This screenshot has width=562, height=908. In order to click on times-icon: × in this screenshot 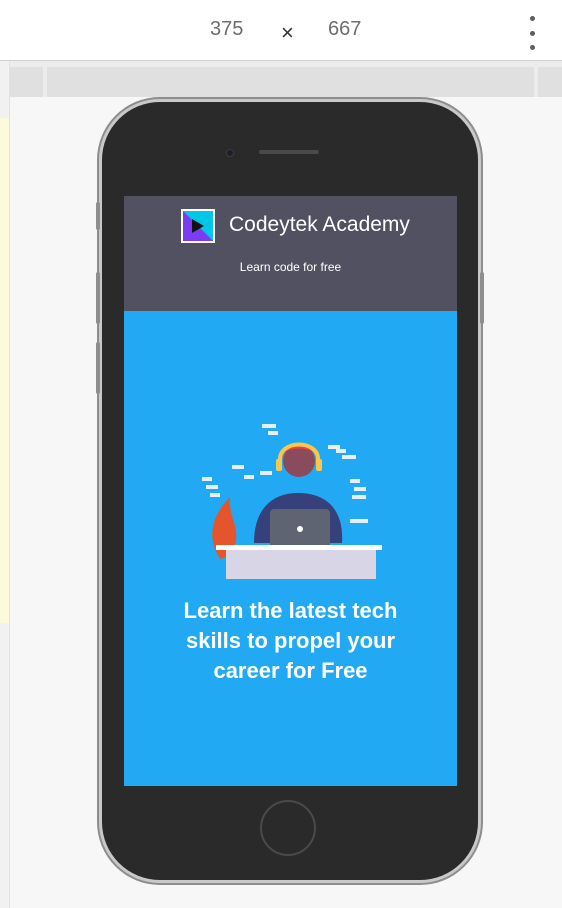, I will do `click(287, 32)`.